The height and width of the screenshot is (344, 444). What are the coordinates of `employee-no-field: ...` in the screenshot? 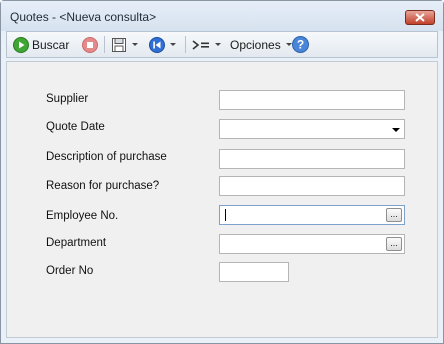 It's located at (312, 215).